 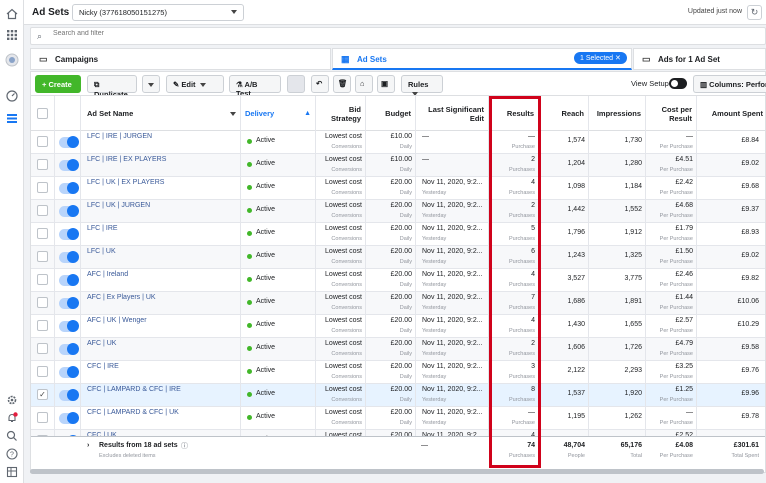 I want to click on refresh-button: ↻, so click(x=754, y=12).